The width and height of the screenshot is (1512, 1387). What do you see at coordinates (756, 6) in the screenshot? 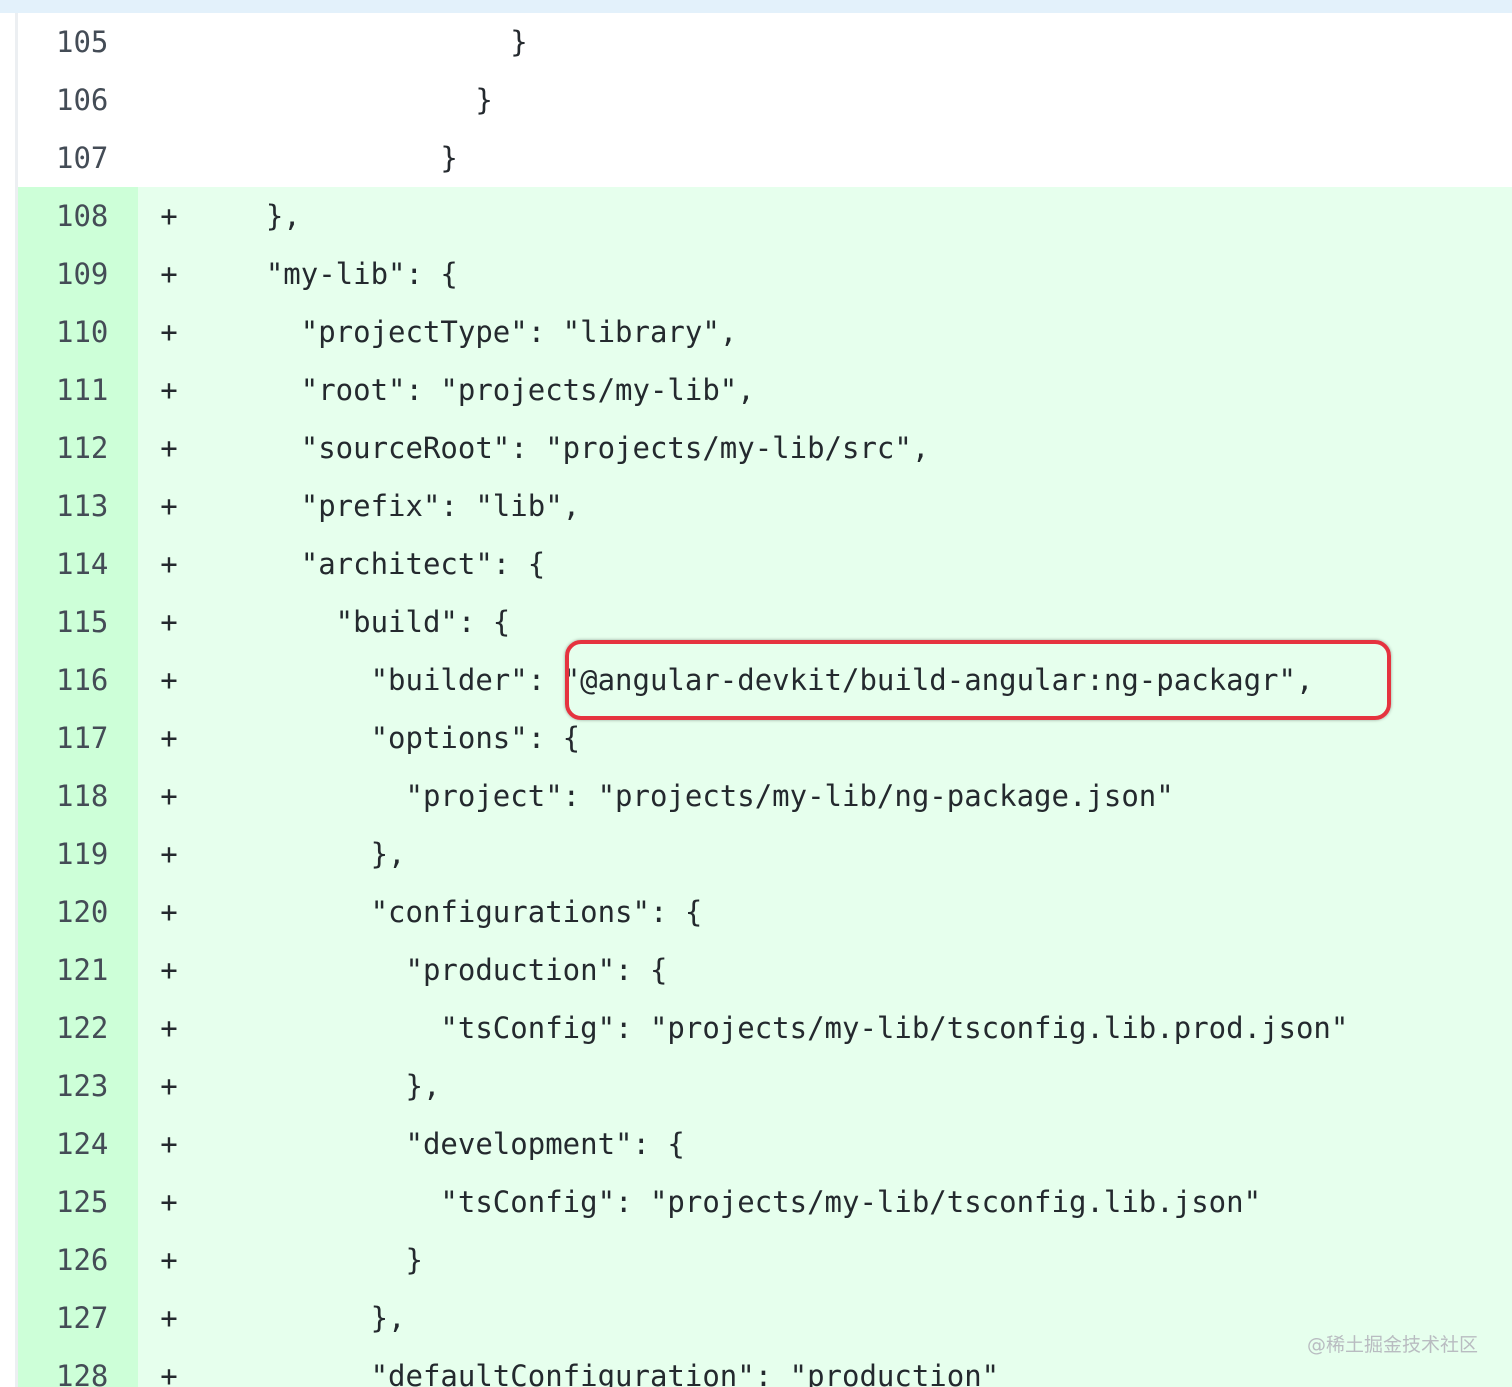
I see `top-header-strip` at bounding box center [756, 6].